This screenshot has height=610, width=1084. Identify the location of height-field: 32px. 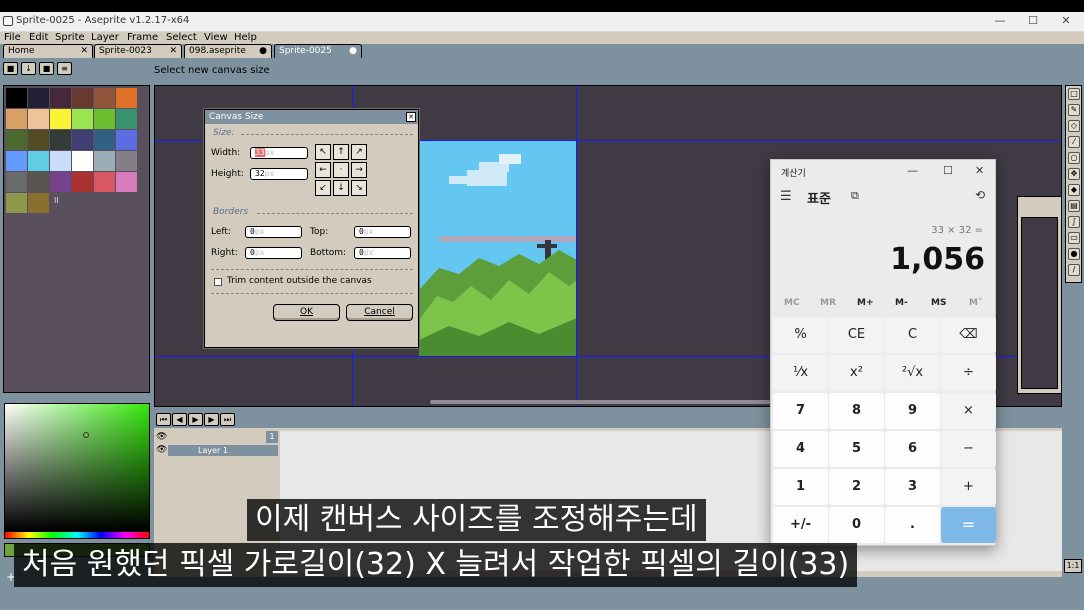
(279, 174).